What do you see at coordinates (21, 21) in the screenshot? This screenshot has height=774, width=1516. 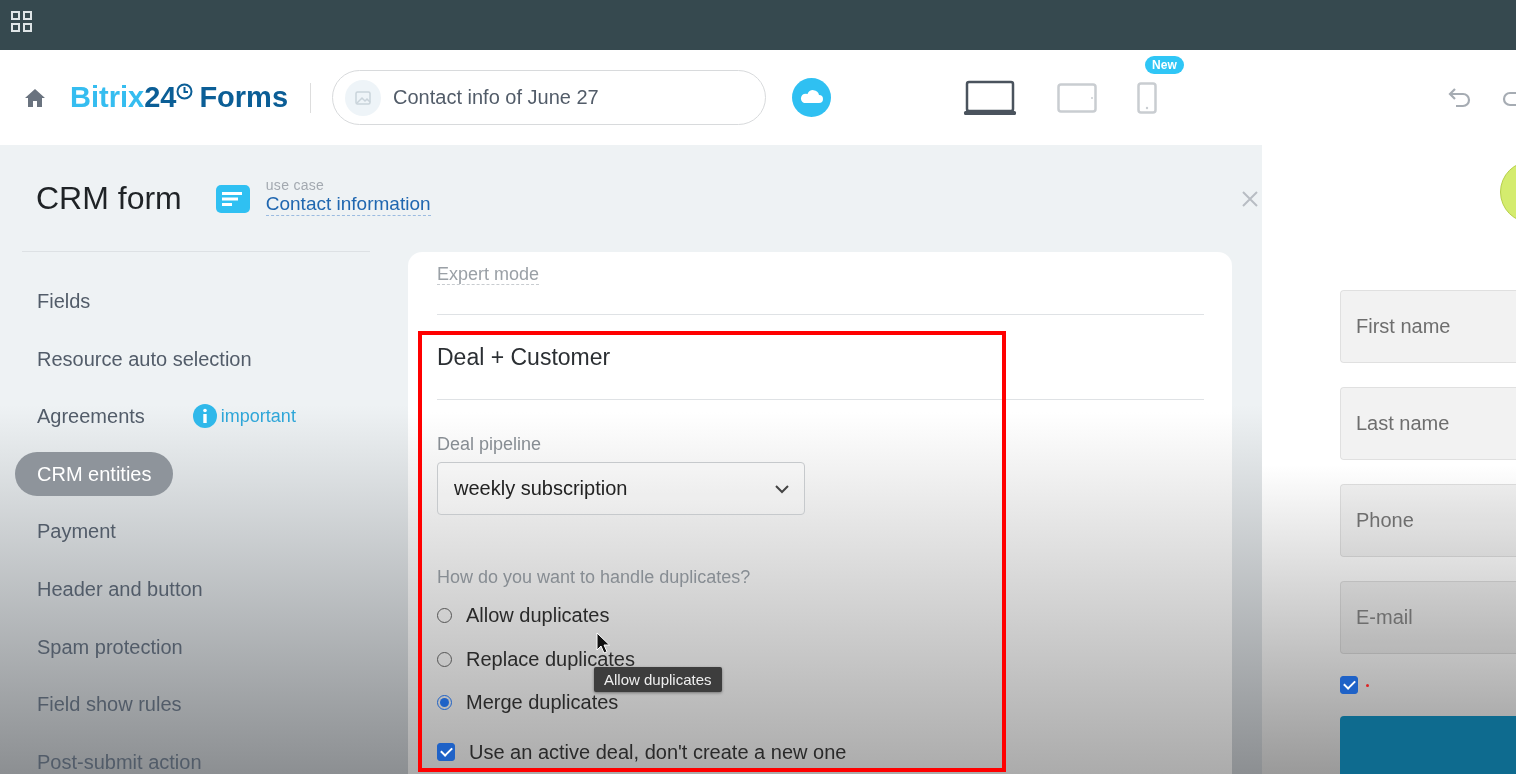 I see `apps-grid-icon` at bounding box center [21, 21].